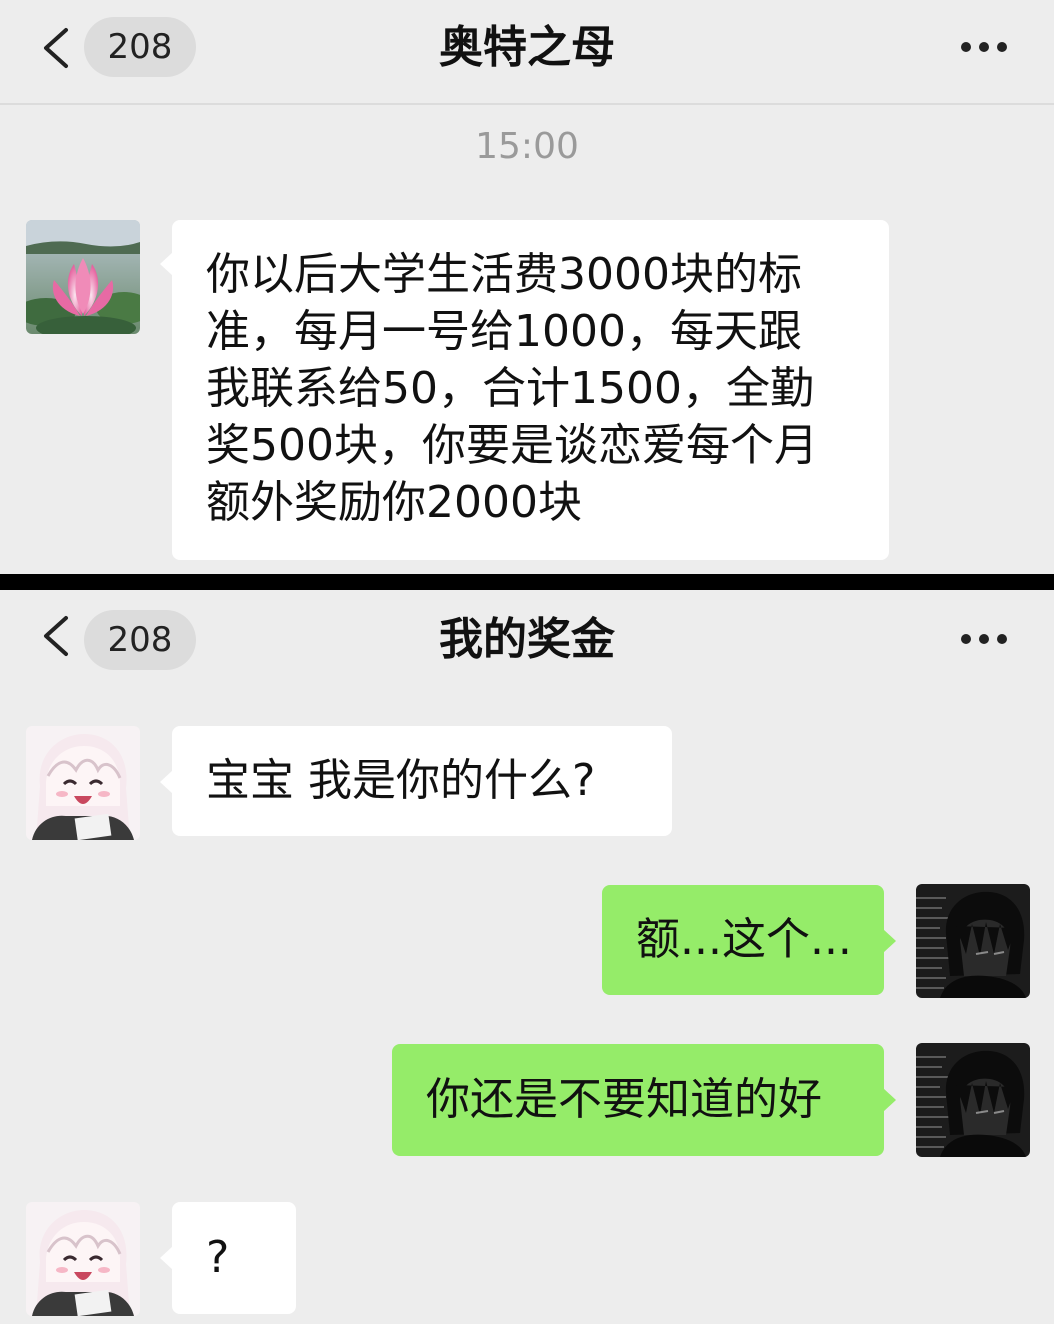 The width and height of the screenshot is (1054, 1324). I want to click on chat-header: 208 奥特之母, so click(527, 52).